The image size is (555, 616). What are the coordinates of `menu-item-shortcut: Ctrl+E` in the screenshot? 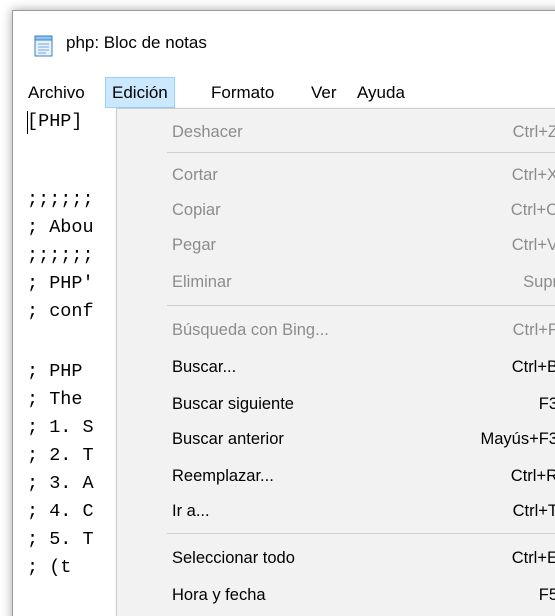 It's located at (533, 558).